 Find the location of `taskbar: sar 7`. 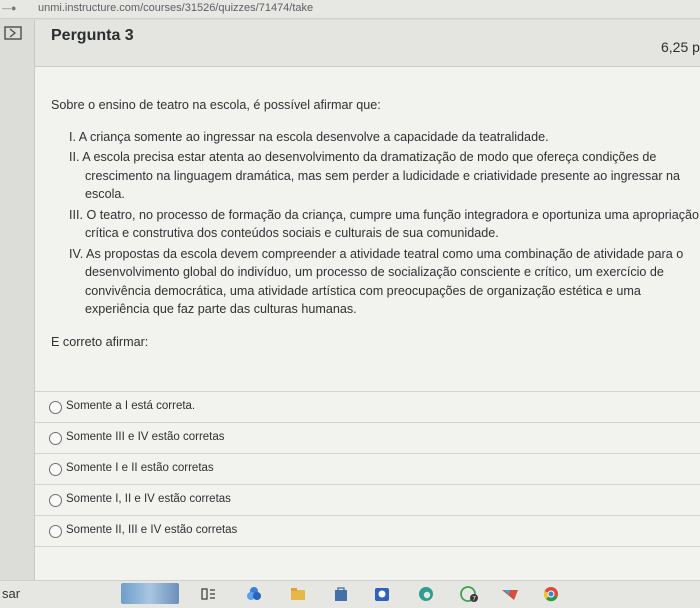

taskbar: sar 7 is located at coordinates (350, 594).